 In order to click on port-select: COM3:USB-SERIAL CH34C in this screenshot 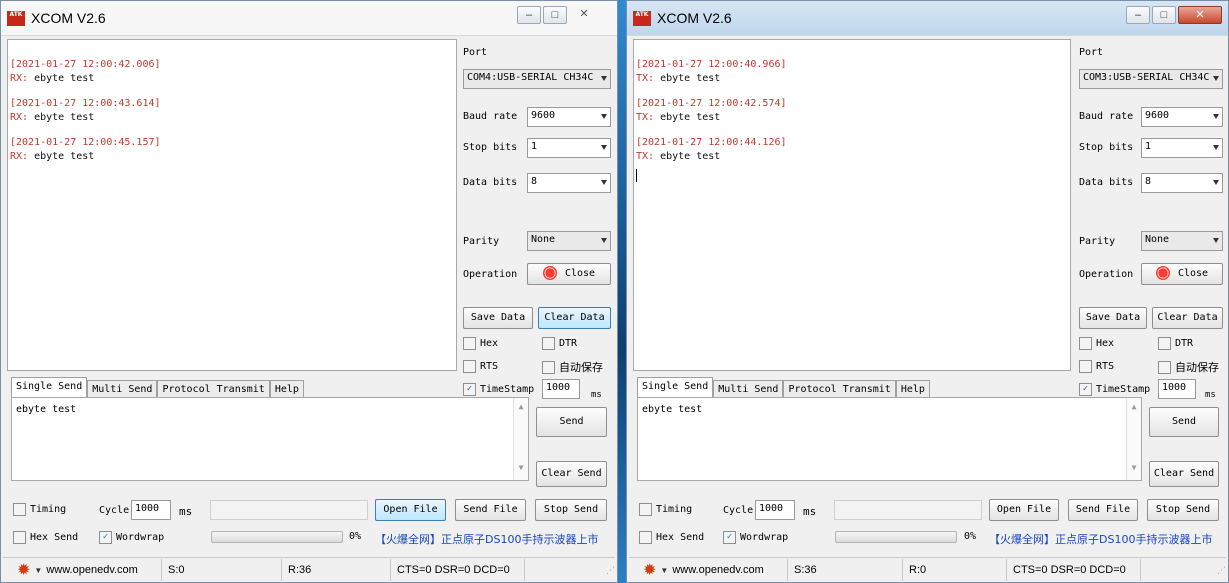, I will do `click(1151, 79)`.